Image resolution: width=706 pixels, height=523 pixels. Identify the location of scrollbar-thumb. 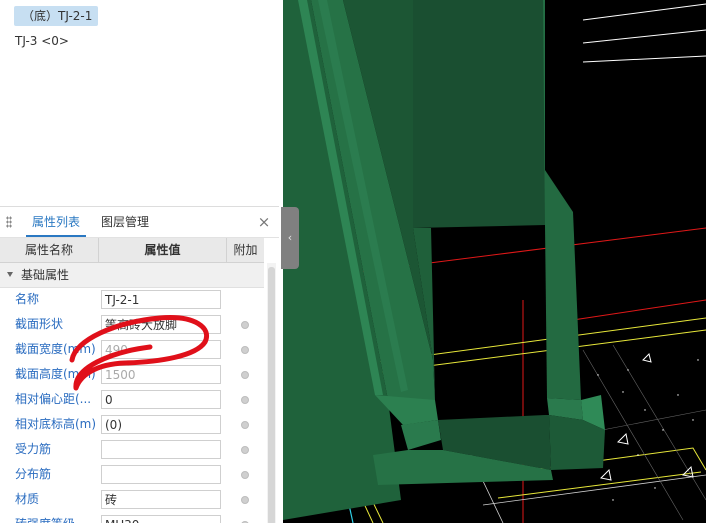
(271, 395).